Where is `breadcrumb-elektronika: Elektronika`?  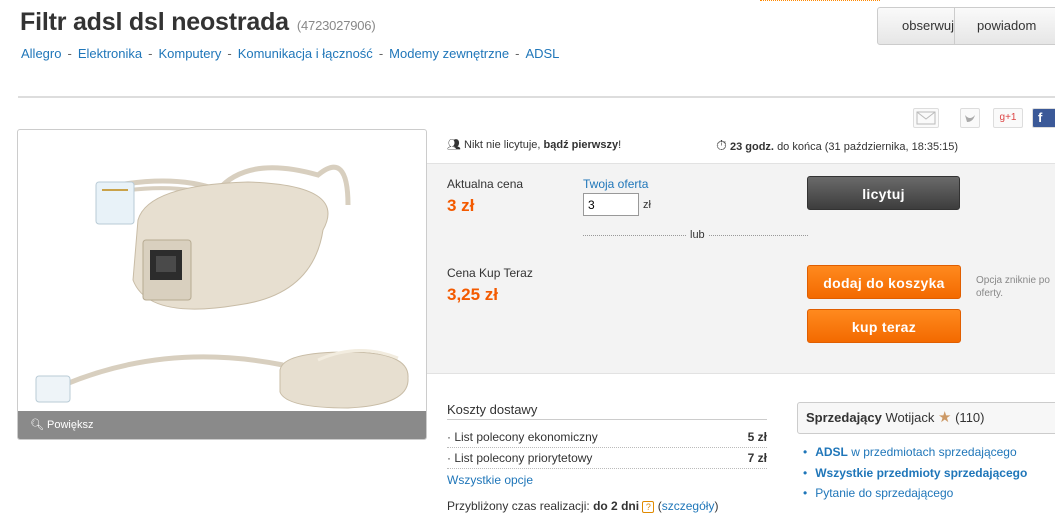
breadcrumb-elektronika: Elektronika is located at coordinates (110, 53).